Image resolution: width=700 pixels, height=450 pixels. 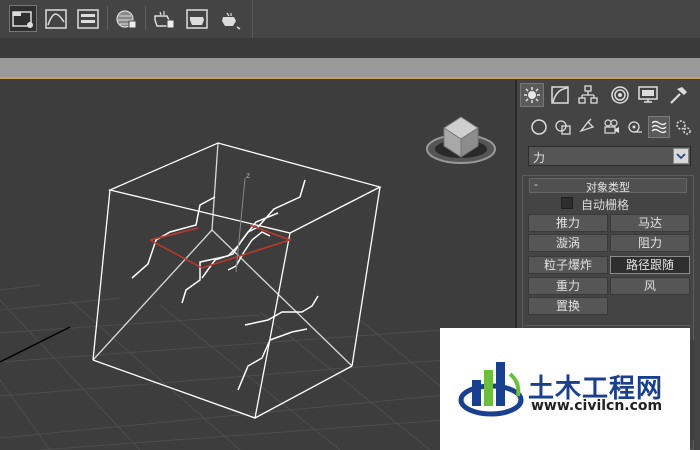 What do you see at coordinates (609, 156) in the screenshot?
I see `category-dropdown: 力` at bounding box center [609, 156].